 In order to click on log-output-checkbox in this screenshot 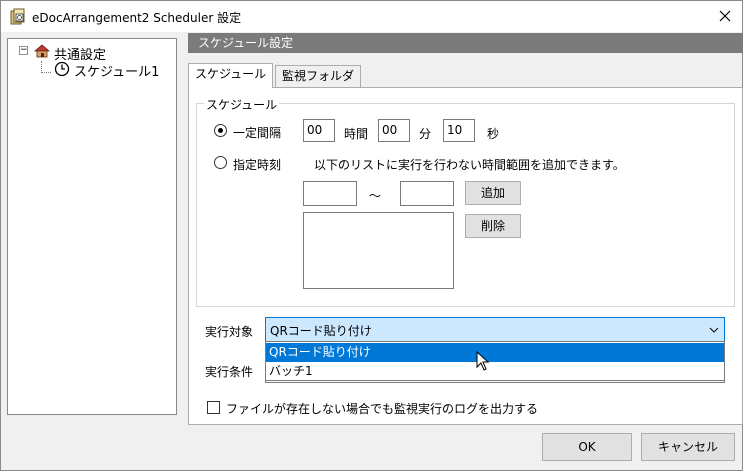, I will do `click(213, 407)`.